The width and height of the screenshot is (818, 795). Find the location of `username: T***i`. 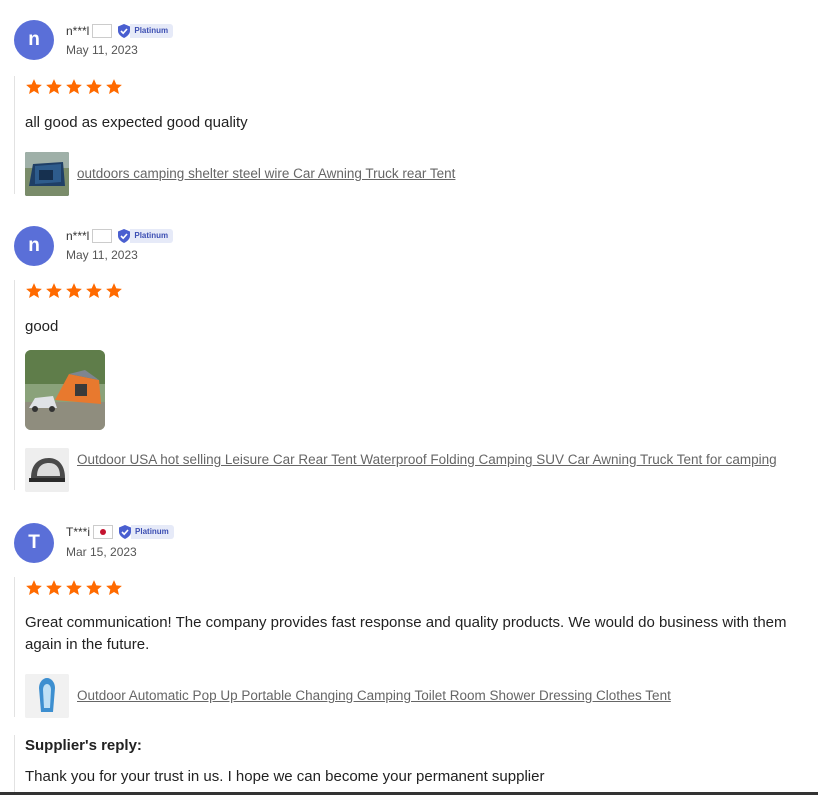

username: T***i is located at coordinates (78, 532).